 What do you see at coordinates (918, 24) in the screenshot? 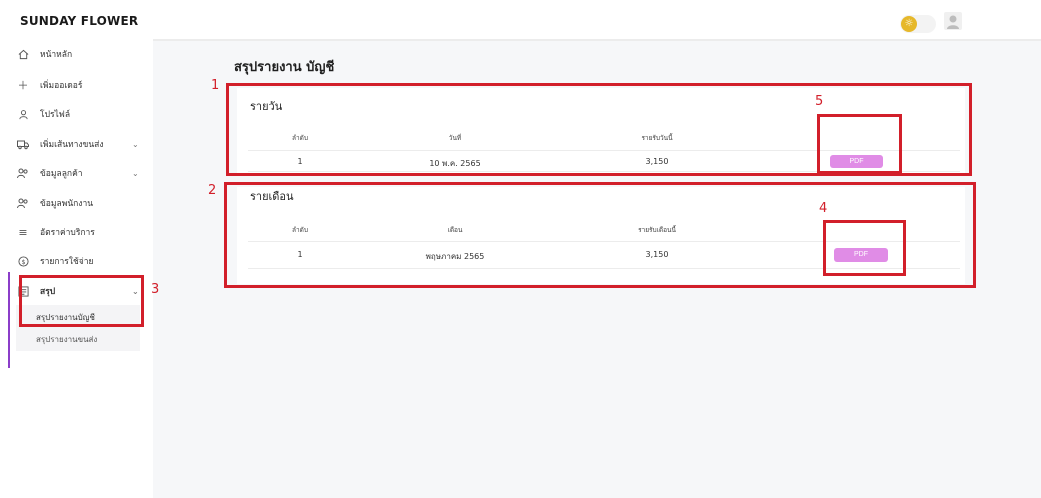
I see `theme-toggle: ☼` at bounding box center [918, 24].